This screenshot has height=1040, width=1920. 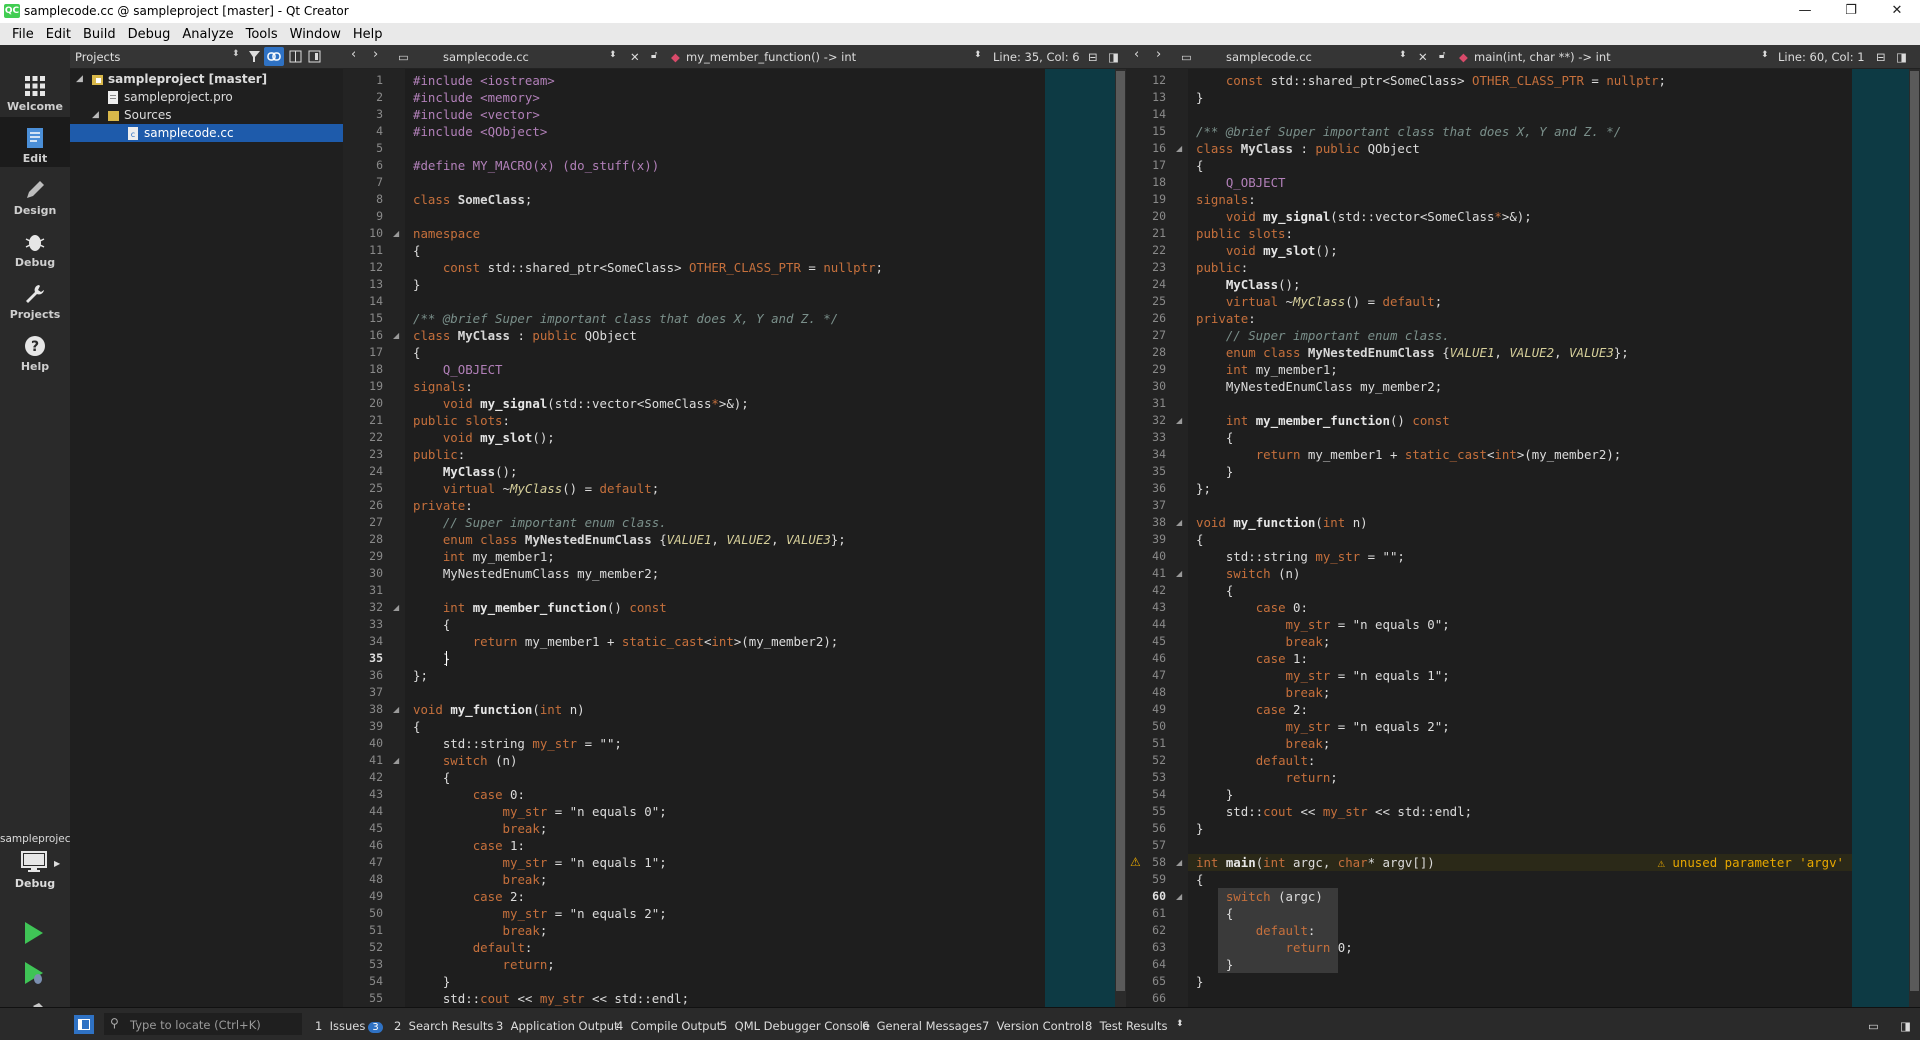 I want to click on pane-issues: 1 Issues 3, so click(x=349, y=1026).